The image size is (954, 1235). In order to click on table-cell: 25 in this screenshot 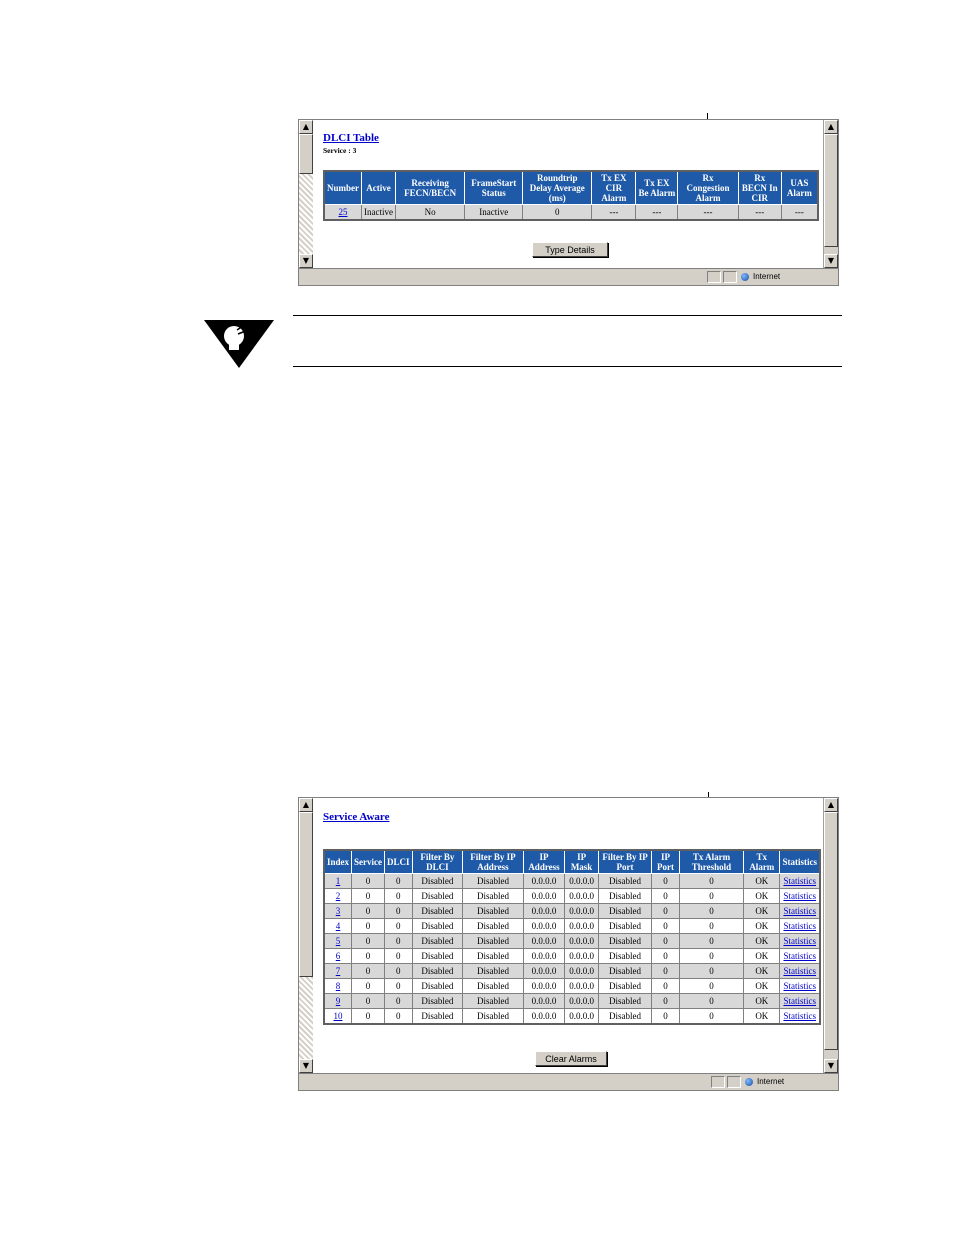, I will do `click(342, 212)`.